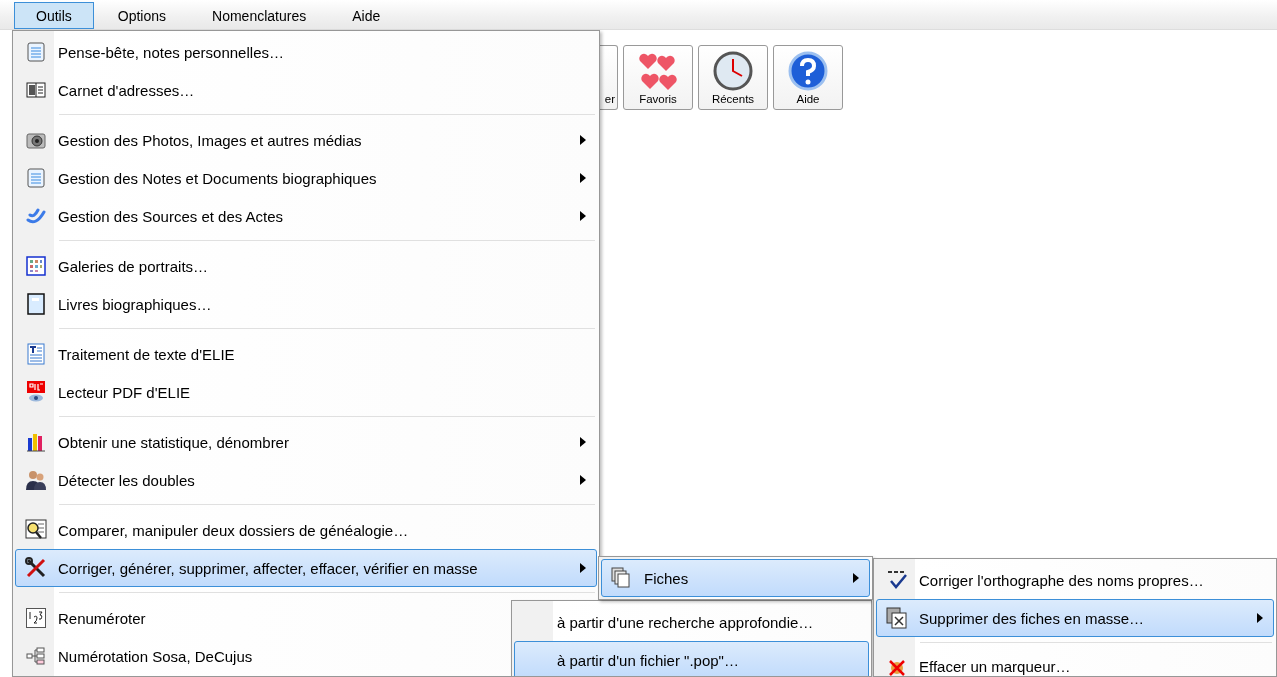 The height and width of the screenshot is (677, 1277). Describe the element at coordinates (36, 266) in the screenshot. I see `grid-icon` at that location.